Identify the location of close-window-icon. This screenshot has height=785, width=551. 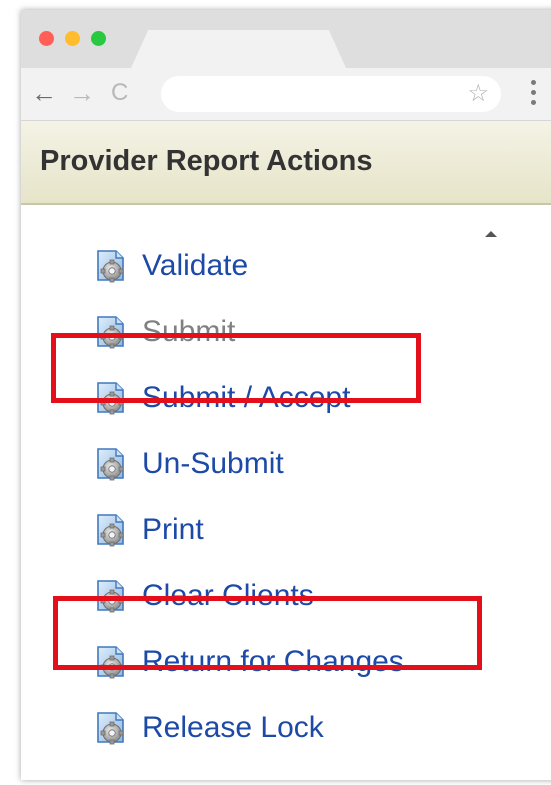
(46, 38).